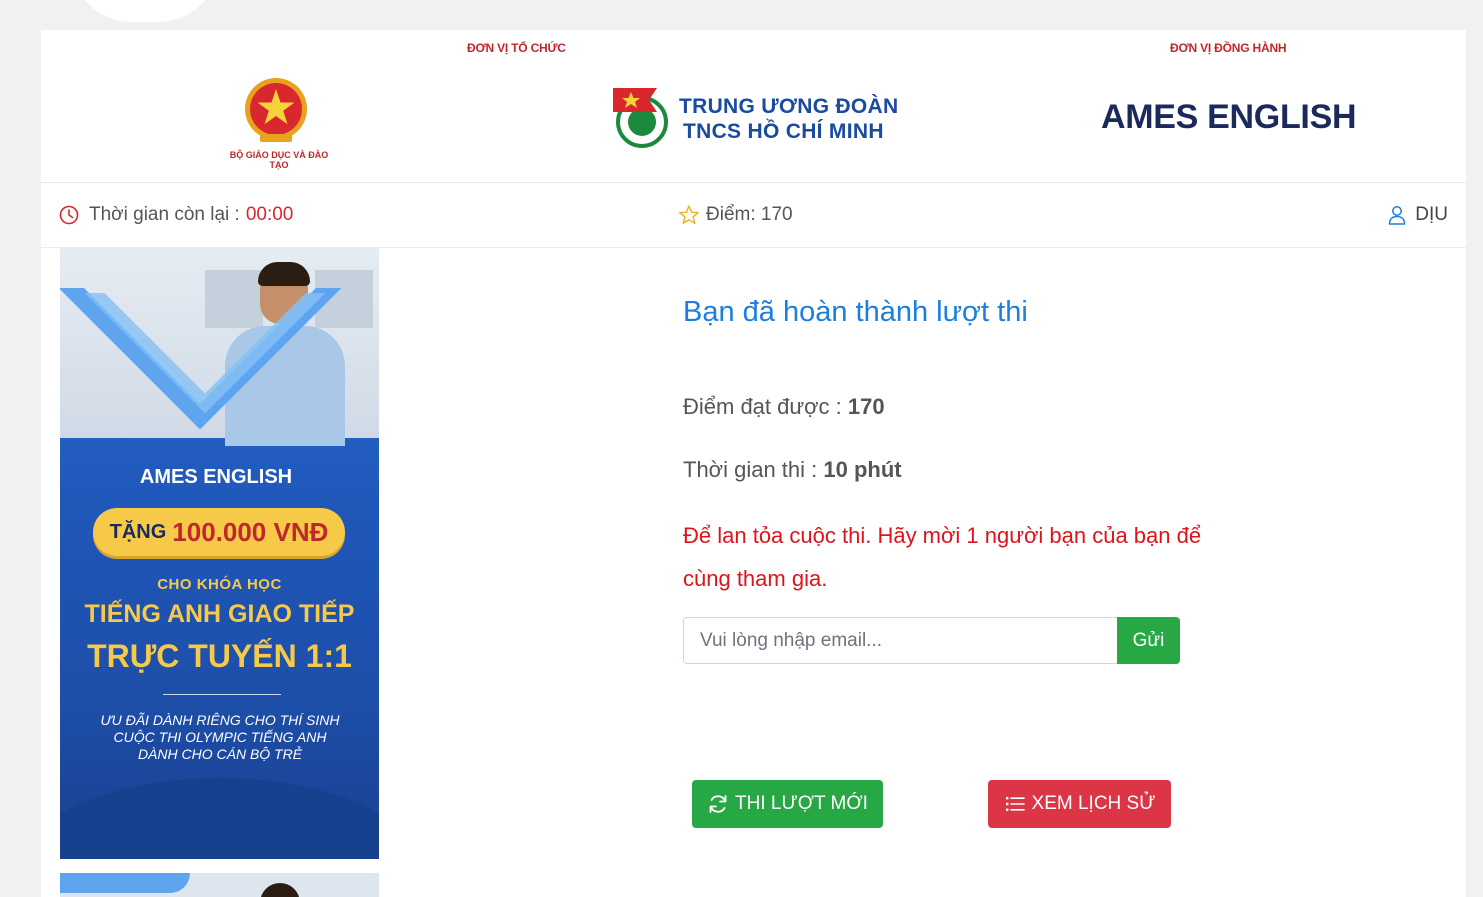 The image size is (1483, 897). I want to click on email-input, so click(900, 640).